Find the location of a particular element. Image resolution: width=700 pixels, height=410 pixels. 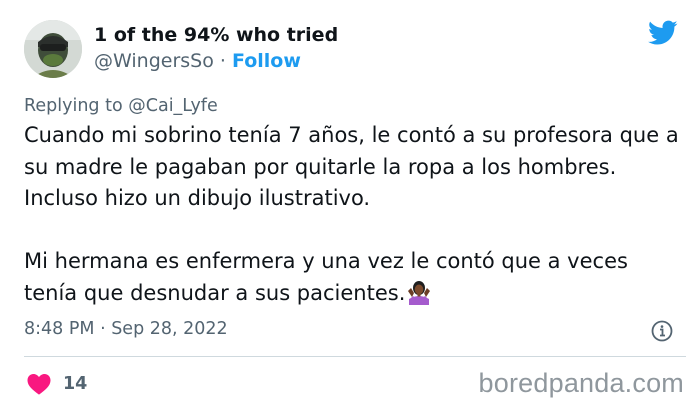

tweet-timestamp: 8:48 PM · Sep 28, 2022 is located at coordinates (126, 329).